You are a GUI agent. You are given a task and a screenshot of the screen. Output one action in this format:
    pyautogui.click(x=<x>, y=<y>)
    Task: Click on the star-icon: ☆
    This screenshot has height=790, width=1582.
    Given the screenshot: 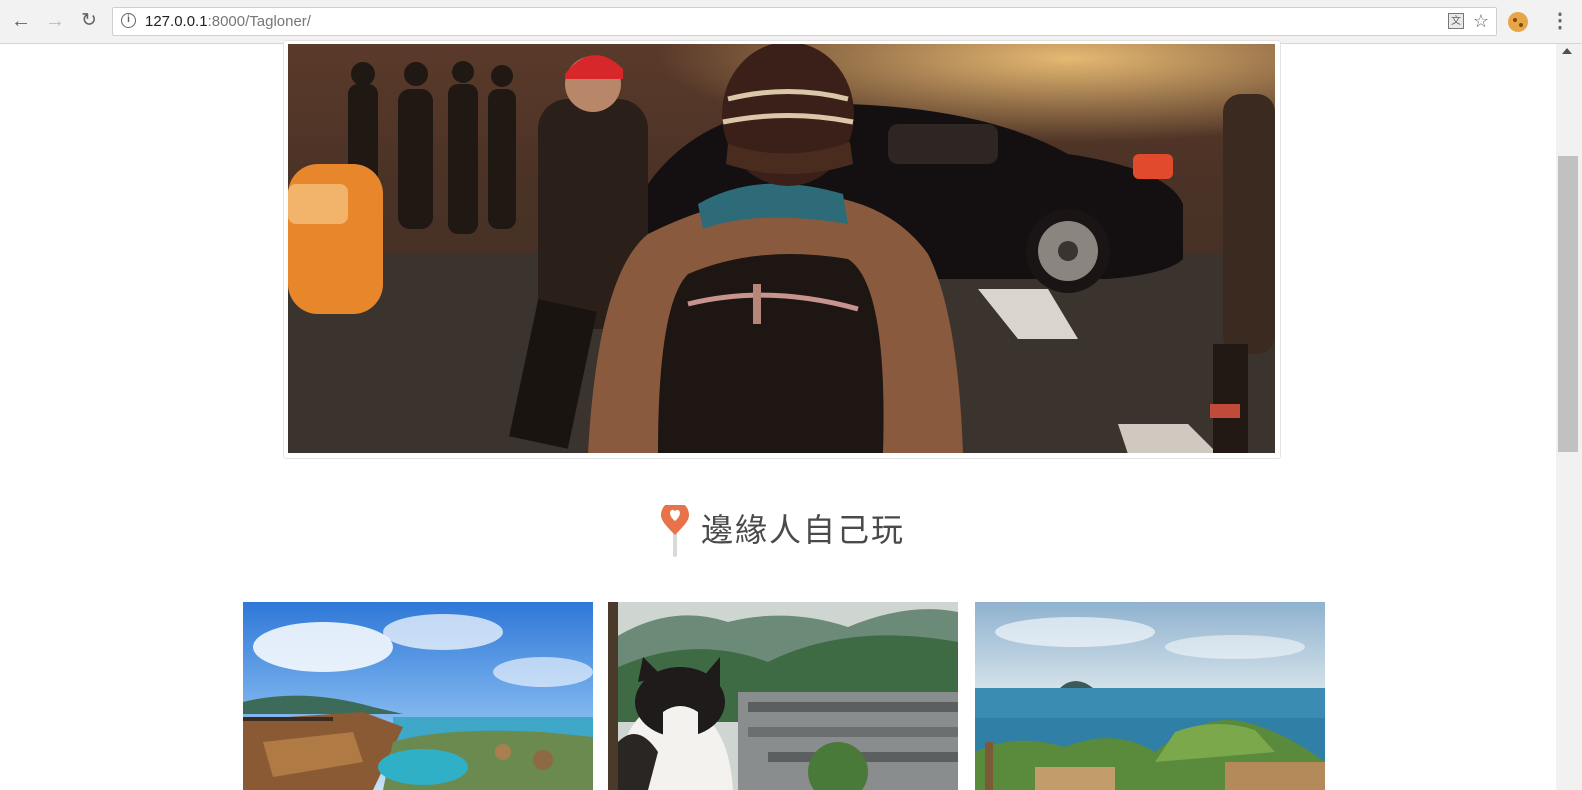 What is the action you would take?
    pyautogui.click(x=1481, y=21)
    